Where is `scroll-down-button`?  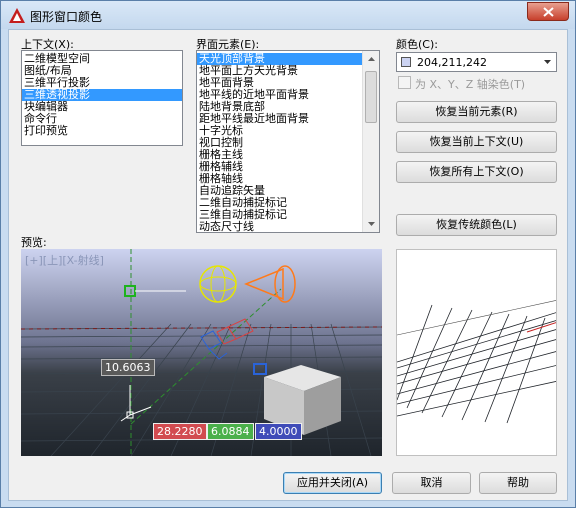
scroll-down-button is located at coordinates (371, 224).